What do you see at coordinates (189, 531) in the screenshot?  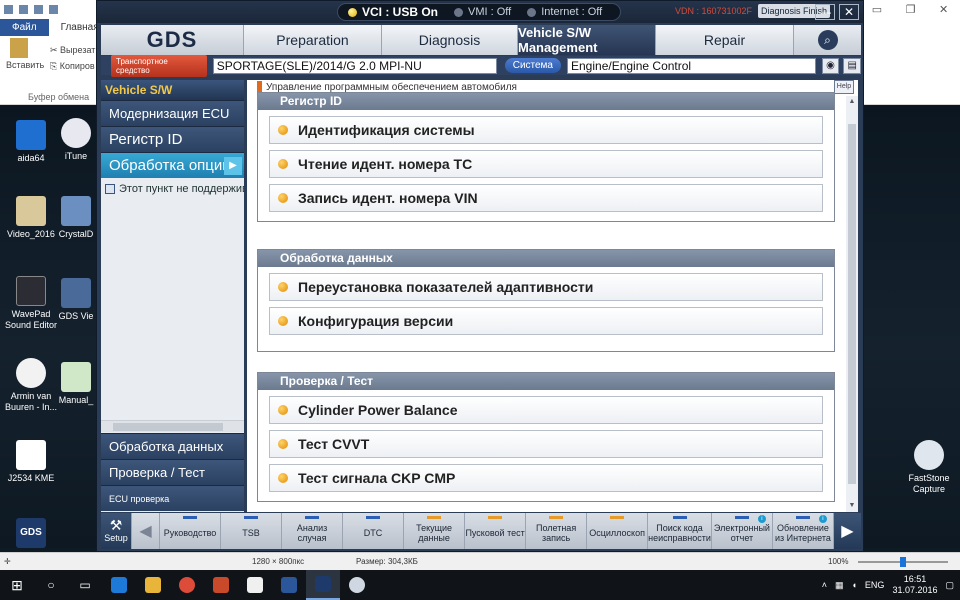 I see `toolbar-manual: Руководство` at bounding box center [189, 531].